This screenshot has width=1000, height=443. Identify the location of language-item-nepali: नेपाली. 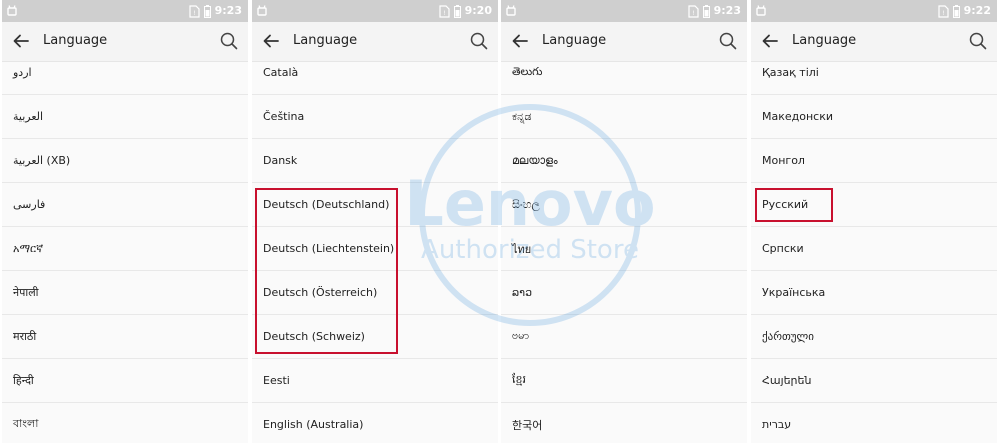
(125, 293).